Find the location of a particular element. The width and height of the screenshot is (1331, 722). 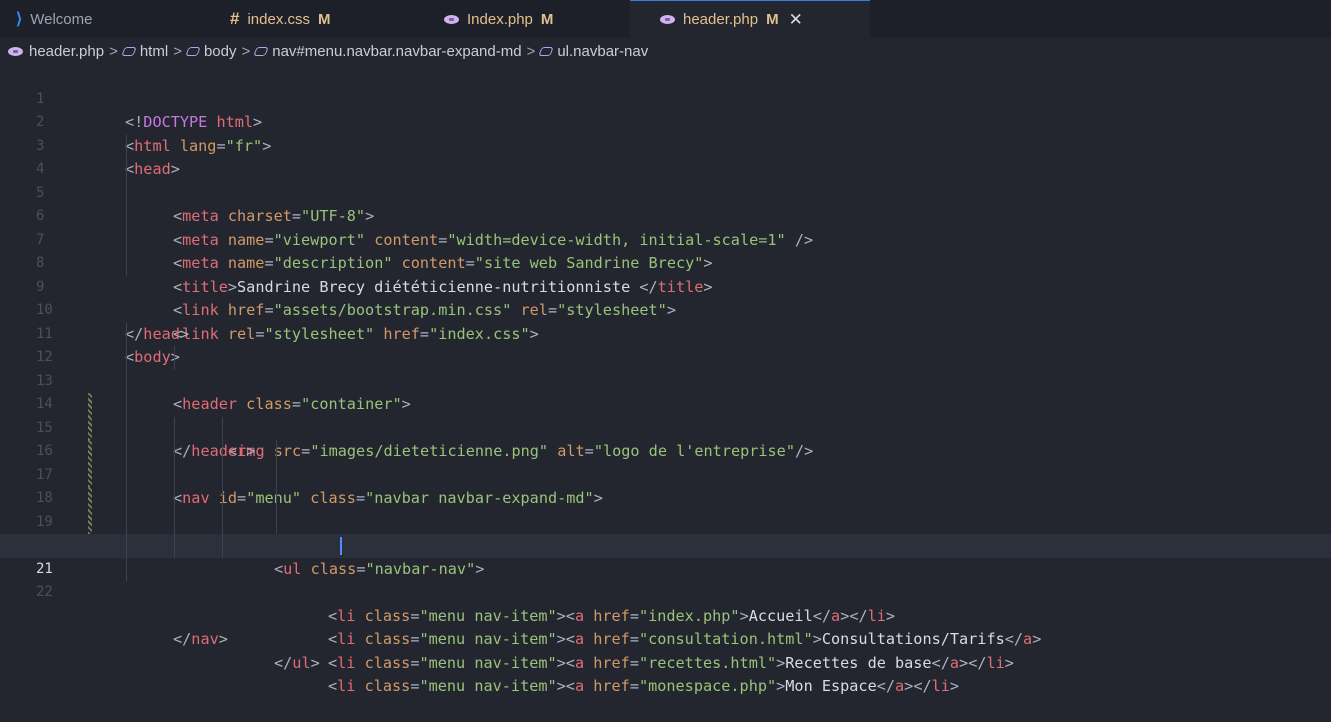

code-line: 22 </nav> is located at coordinates (665, 602).